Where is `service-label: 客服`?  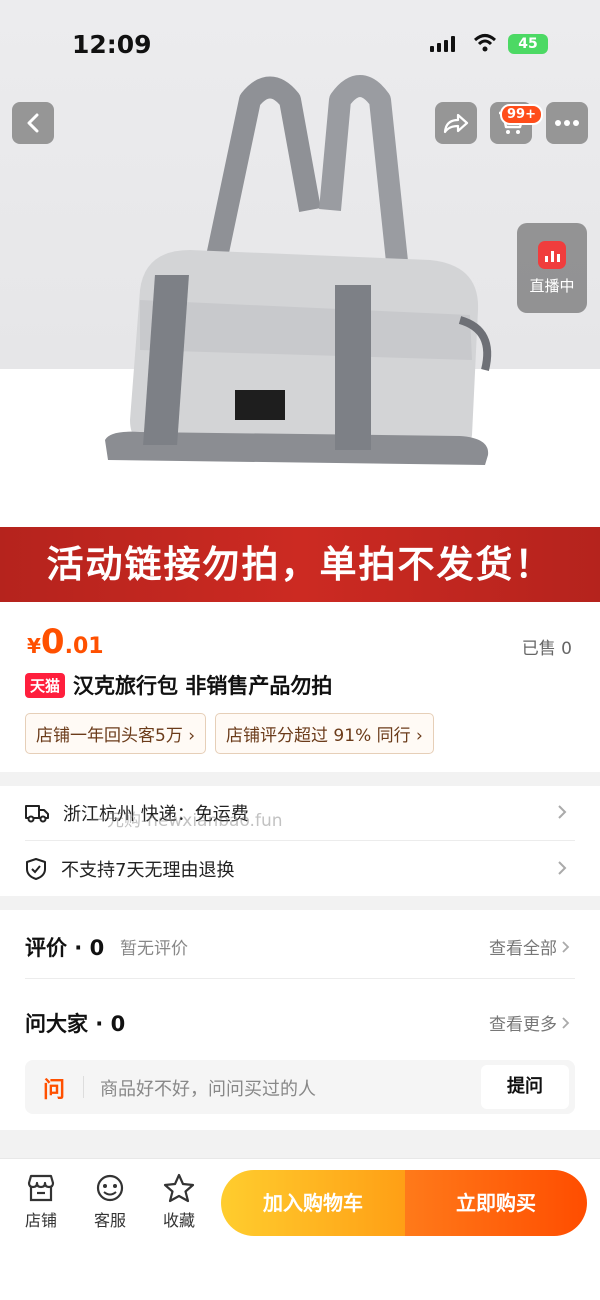
service-label: 客服 is located at coordinates (109, 1220).